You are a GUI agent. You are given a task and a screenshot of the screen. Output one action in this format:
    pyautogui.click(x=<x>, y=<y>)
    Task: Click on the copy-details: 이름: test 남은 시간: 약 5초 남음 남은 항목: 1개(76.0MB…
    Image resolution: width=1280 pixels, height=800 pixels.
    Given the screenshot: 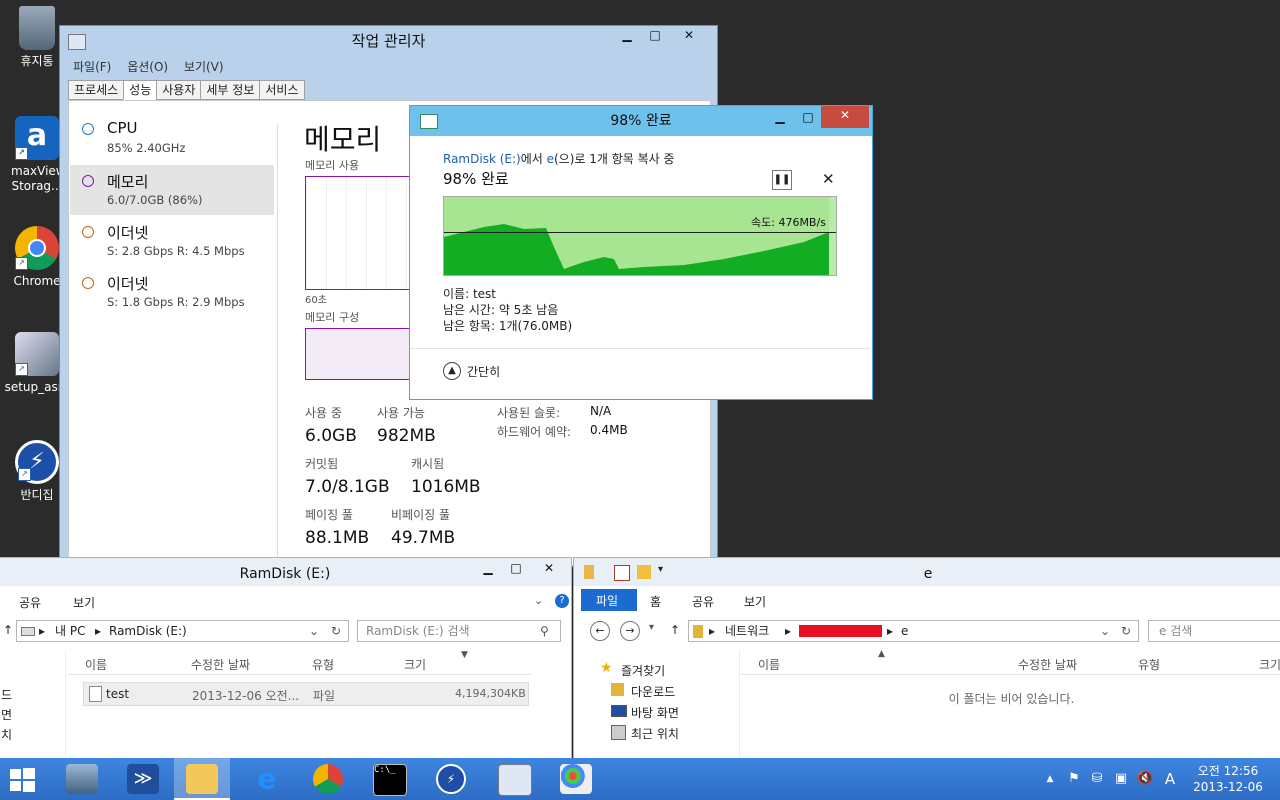 What is the action you would take?
    pyautogui.click(x=507, y=310)
    